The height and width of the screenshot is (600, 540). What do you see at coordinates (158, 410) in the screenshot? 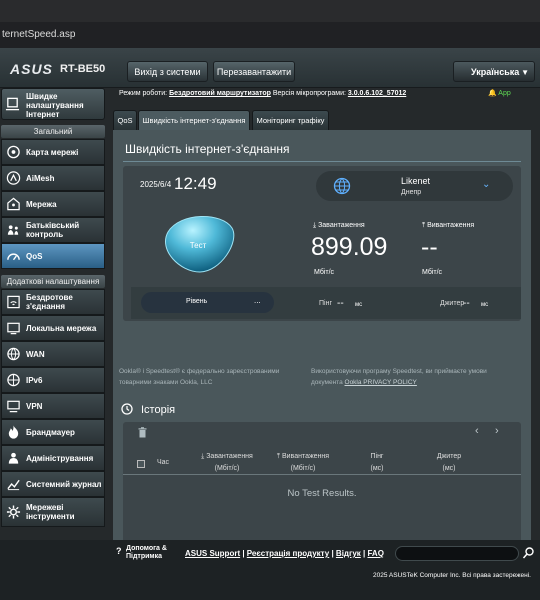
I see `history-title: Історія` at bounding box center [158, 410].